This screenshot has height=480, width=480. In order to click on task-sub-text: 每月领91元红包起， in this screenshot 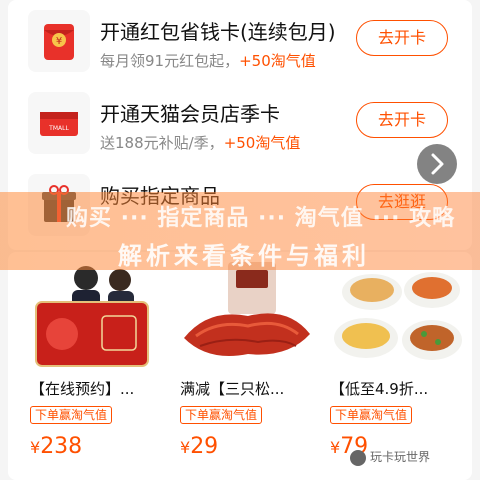, I will do `click(170, 61)`.